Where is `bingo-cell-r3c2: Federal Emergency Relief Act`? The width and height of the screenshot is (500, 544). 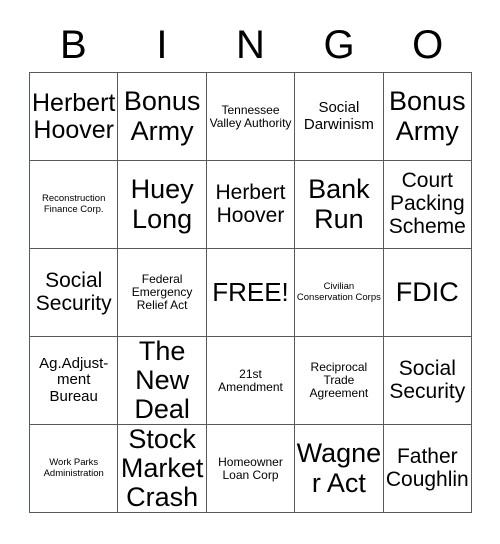
bingo-cell-r3c2: Federal Emergency Relief Act is located at coordinates (162, 293).